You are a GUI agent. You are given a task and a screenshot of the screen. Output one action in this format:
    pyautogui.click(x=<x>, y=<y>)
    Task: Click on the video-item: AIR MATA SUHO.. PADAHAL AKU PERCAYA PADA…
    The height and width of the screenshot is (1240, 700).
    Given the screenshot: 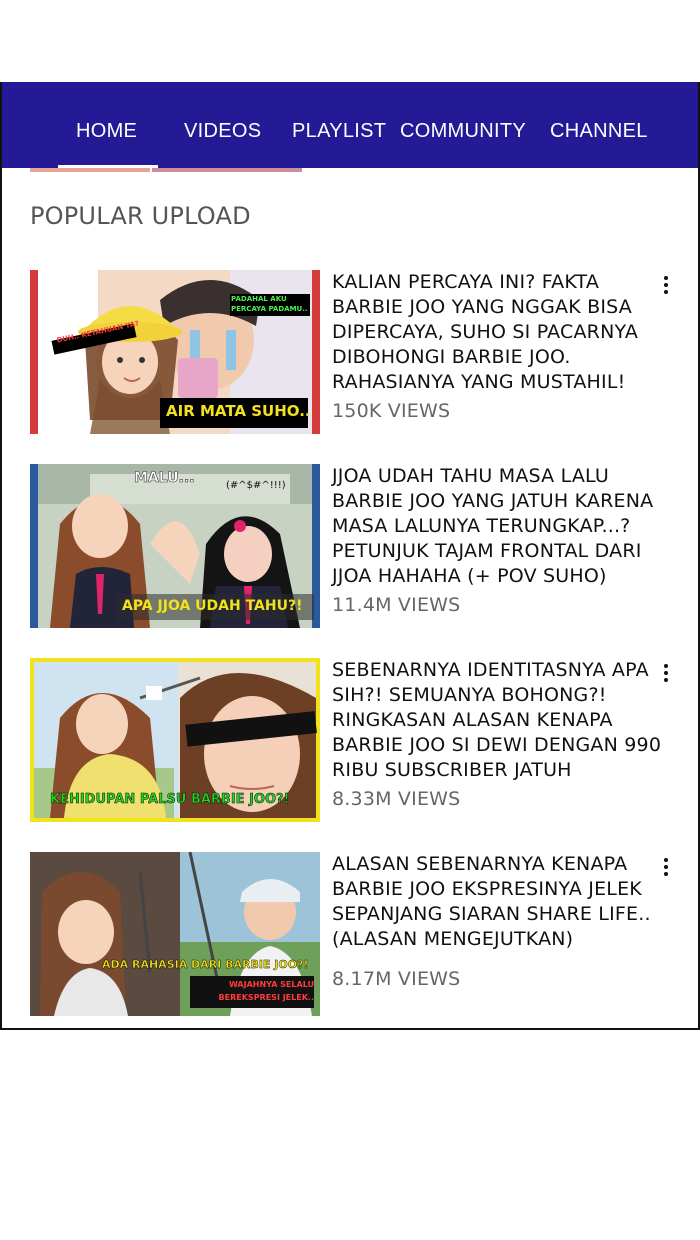 What is the action you would take?
    pyautogui.click(x=350, y=354)
    